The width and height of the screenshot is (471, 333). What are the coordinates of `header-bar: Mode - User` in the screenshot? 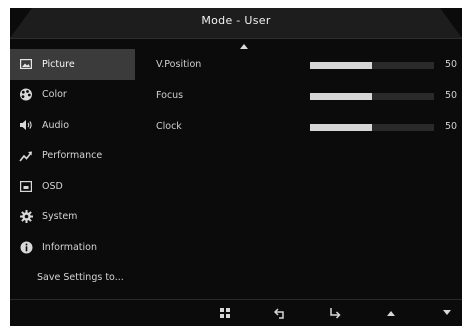 It's located at (236, 23).